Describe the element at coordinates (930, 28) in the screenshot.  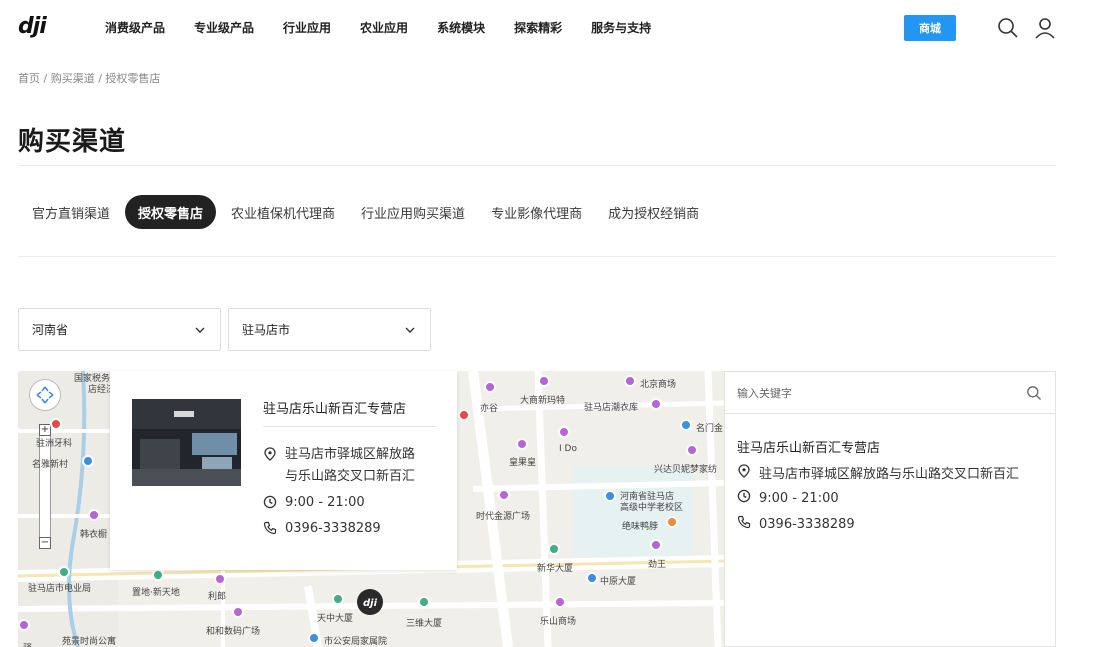
I see `store-button: 商城` at that location.